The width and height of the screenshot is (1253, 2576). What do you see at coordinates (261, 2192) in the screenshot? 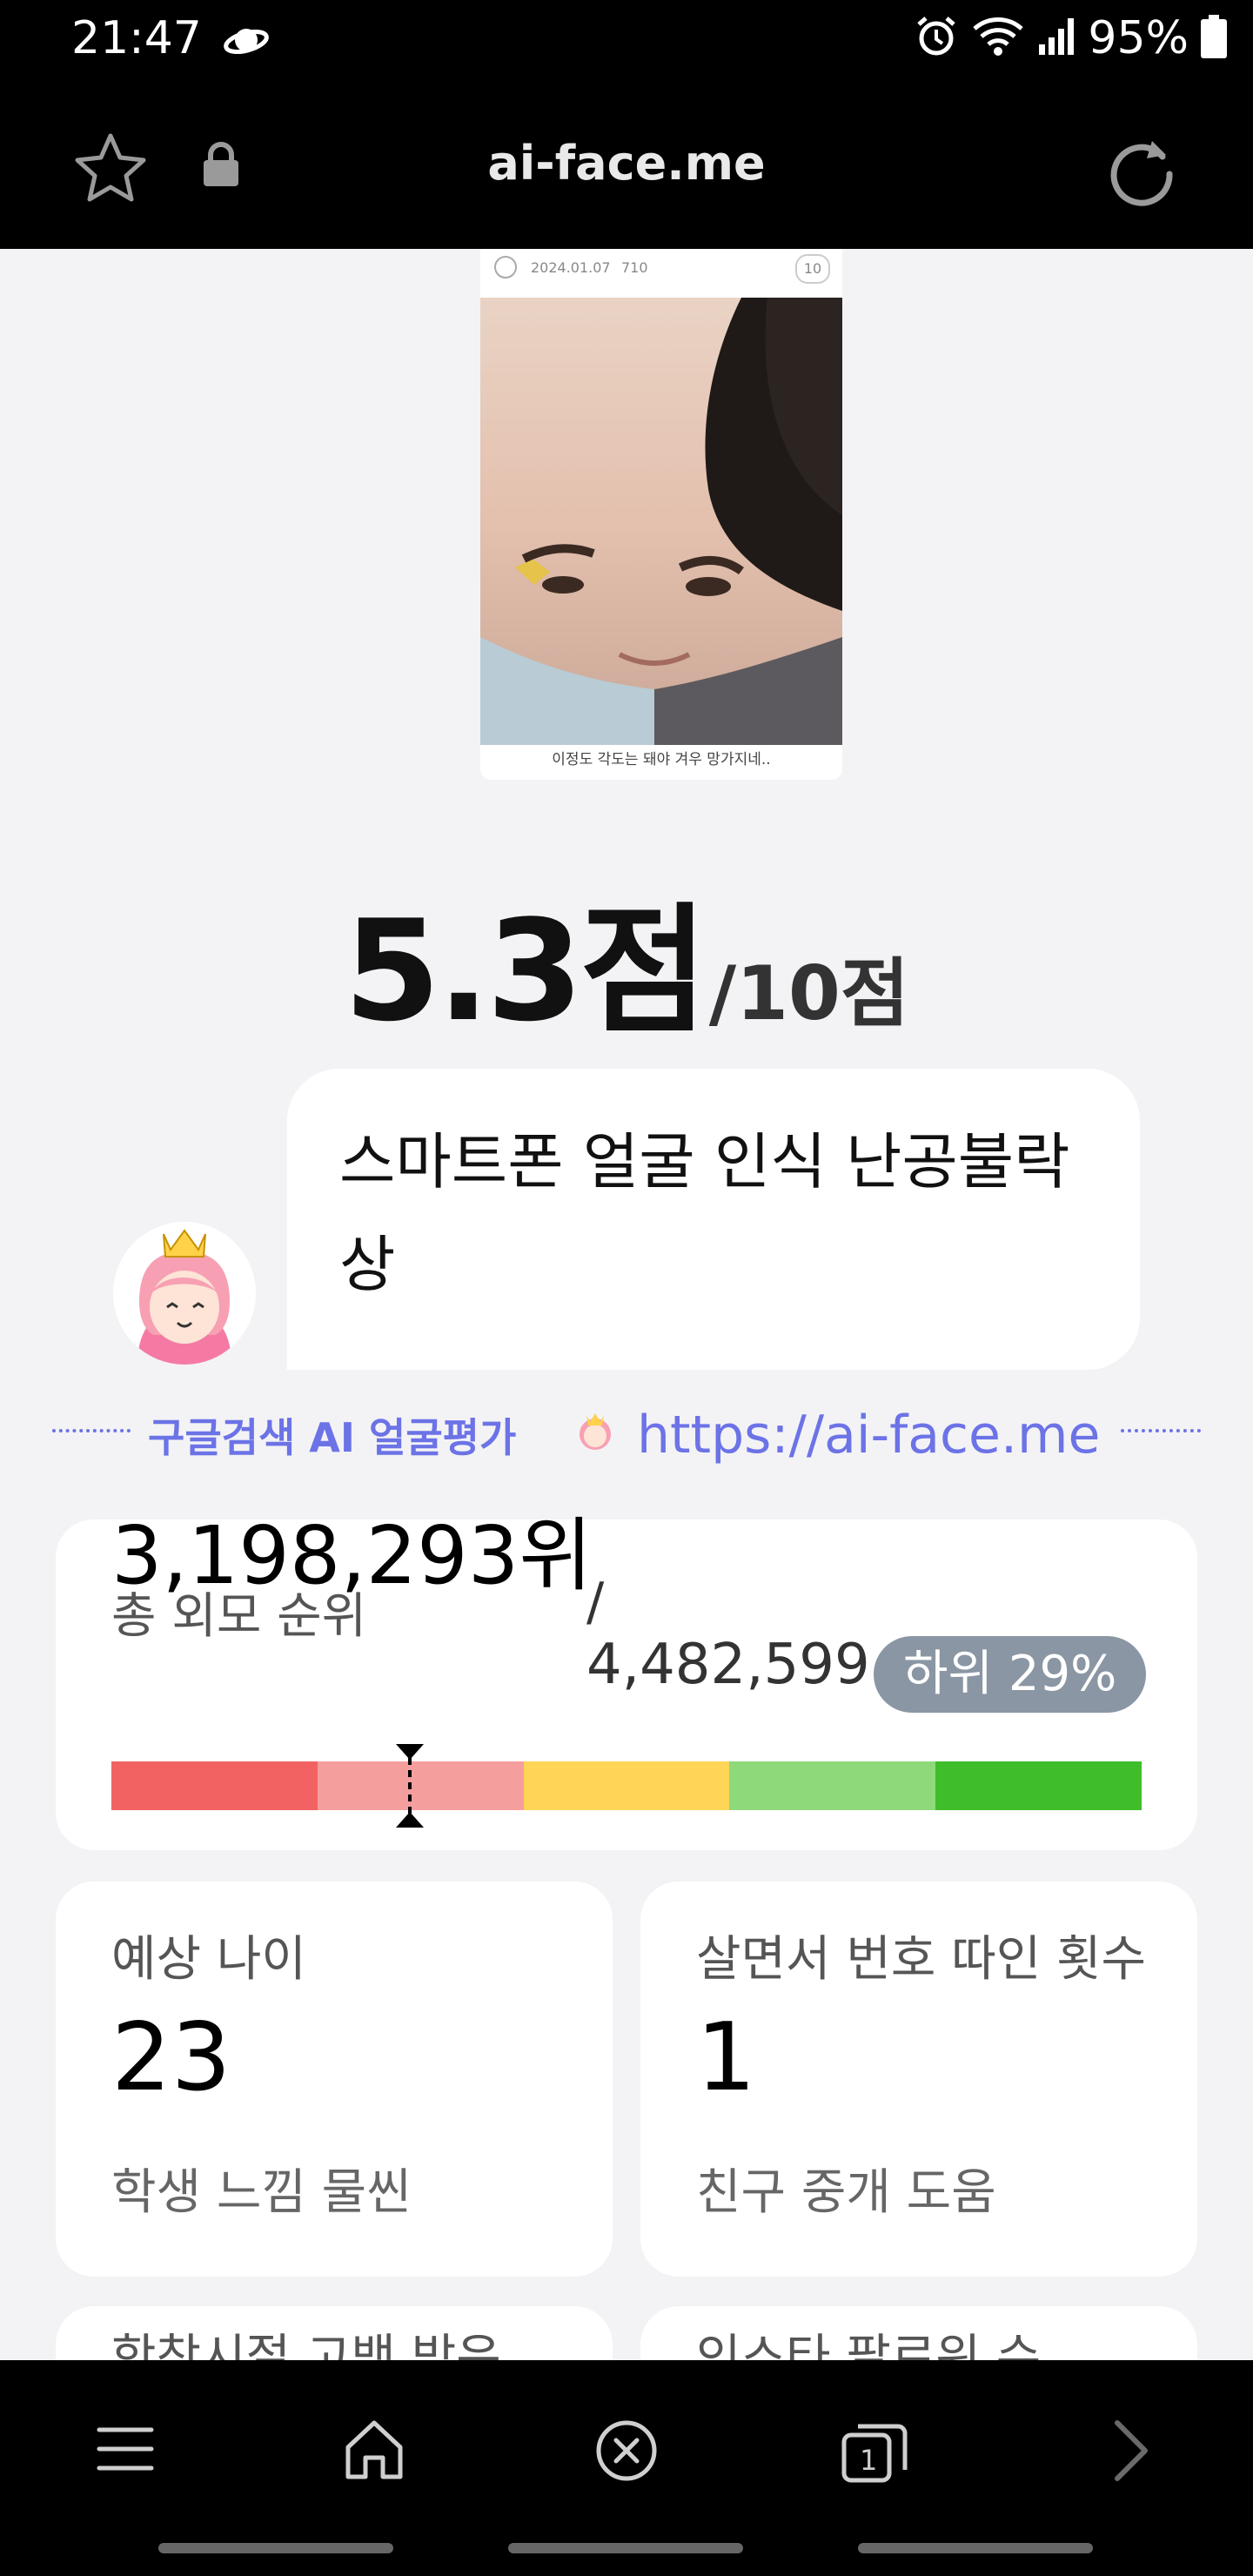
I see `stat-note: 학생 느낌 물씬` at bounding box center [261, 2192].